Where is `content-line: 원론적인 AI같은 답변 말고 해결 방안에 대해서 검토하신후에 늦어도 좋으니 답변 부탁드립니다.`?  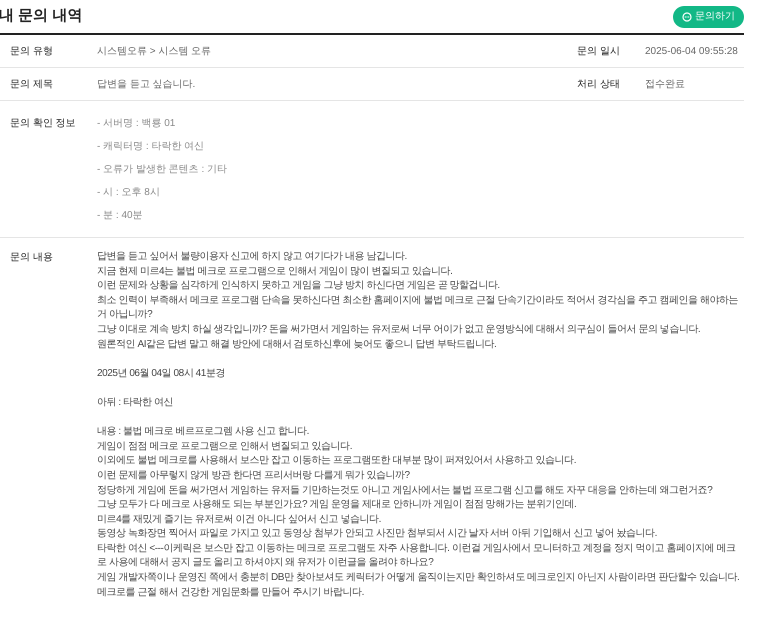
content-line: 원론적인 AI같은 답변 말고 해결 방안에 대해서 검토하신후에 늦어도 좋으니 답변 부탁드립니다. is located at coordinates (297, 345).